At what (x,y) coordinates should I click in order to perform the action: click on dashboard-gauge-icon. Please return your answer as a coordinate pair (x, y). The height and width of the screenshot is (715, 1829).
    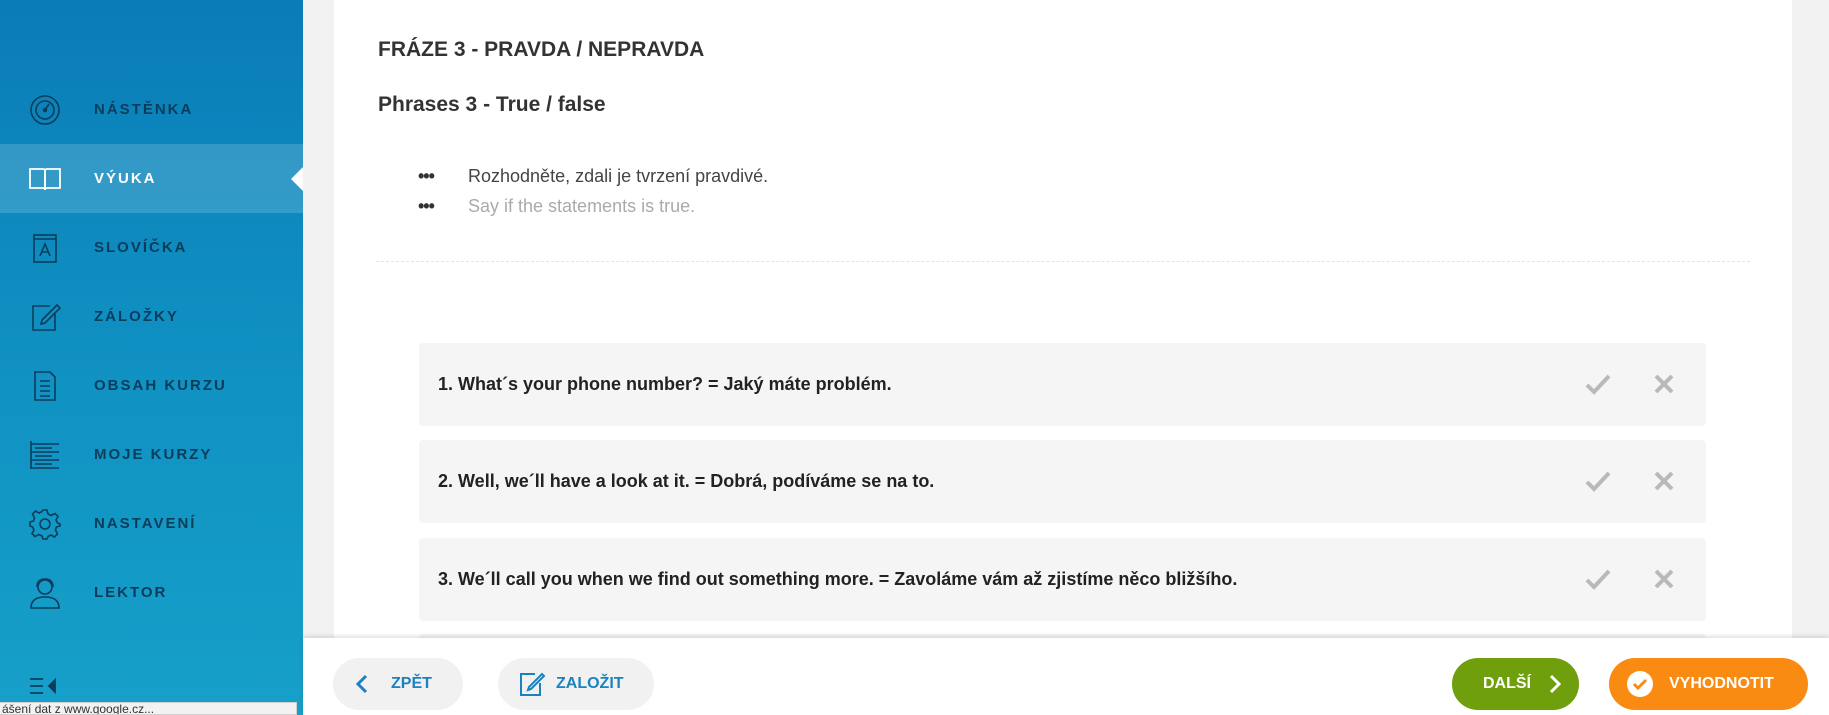
    Looking at the image, I should click on (45, 110).